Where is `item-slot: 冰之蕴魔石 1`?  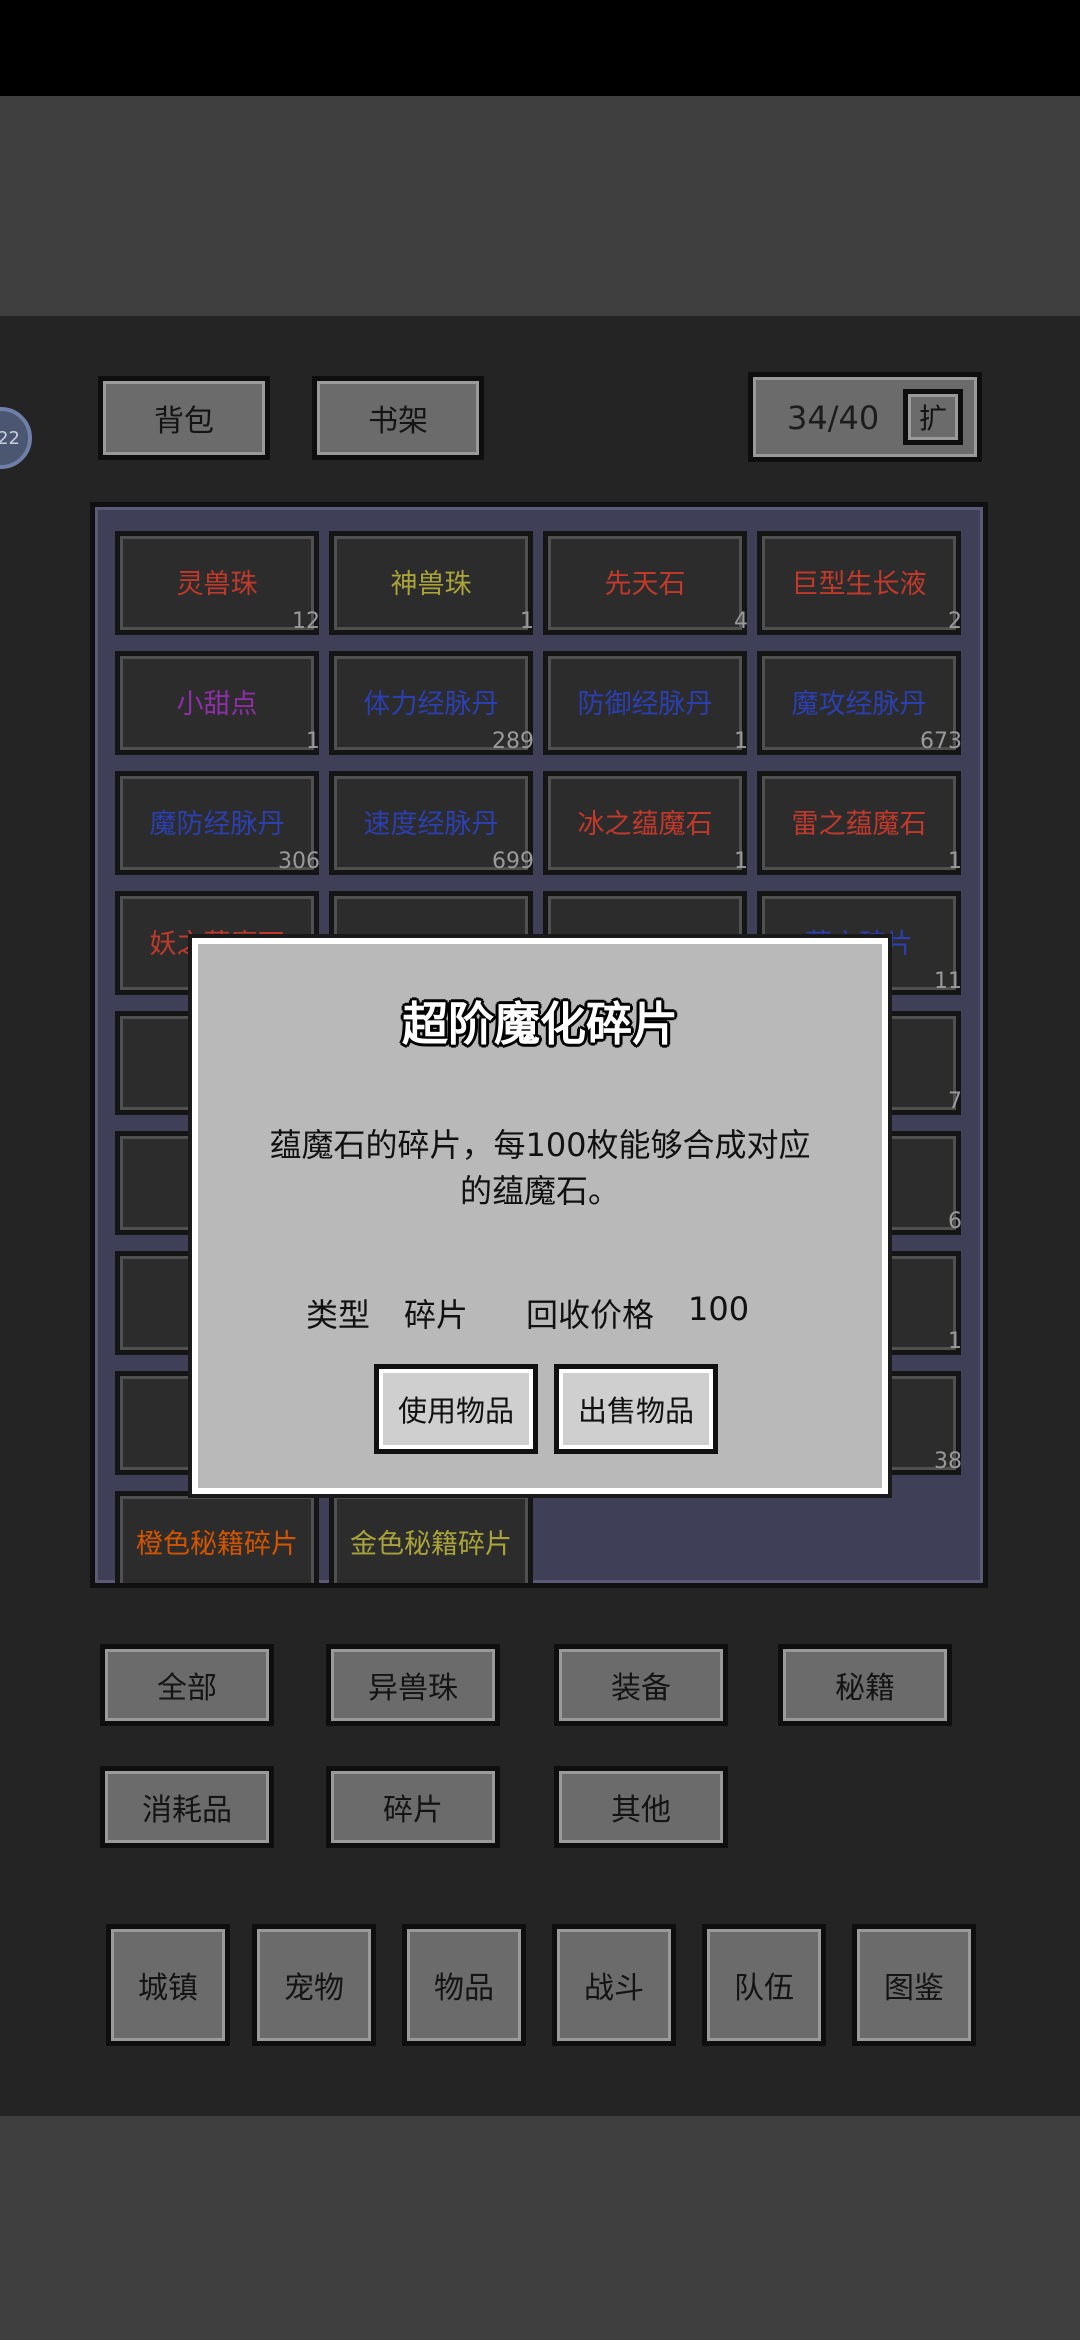 item-slot: 冰之蕴魔石 1 is located at coordinates (645, 823).